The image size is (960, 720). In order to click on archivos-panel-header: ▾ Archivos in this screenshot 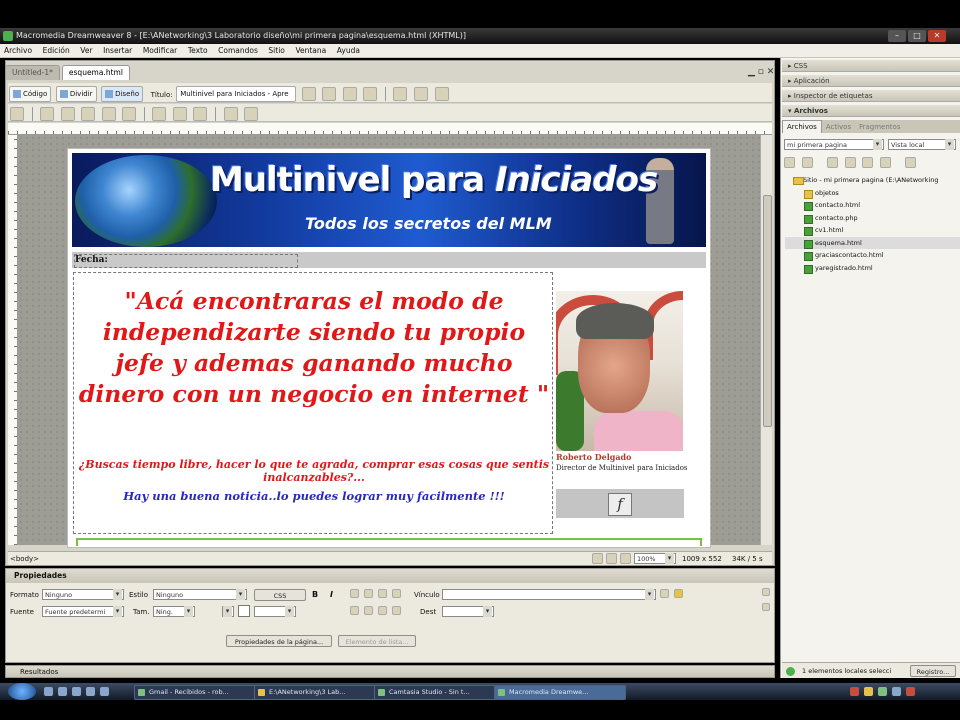, I will do `click(871, 111)`.